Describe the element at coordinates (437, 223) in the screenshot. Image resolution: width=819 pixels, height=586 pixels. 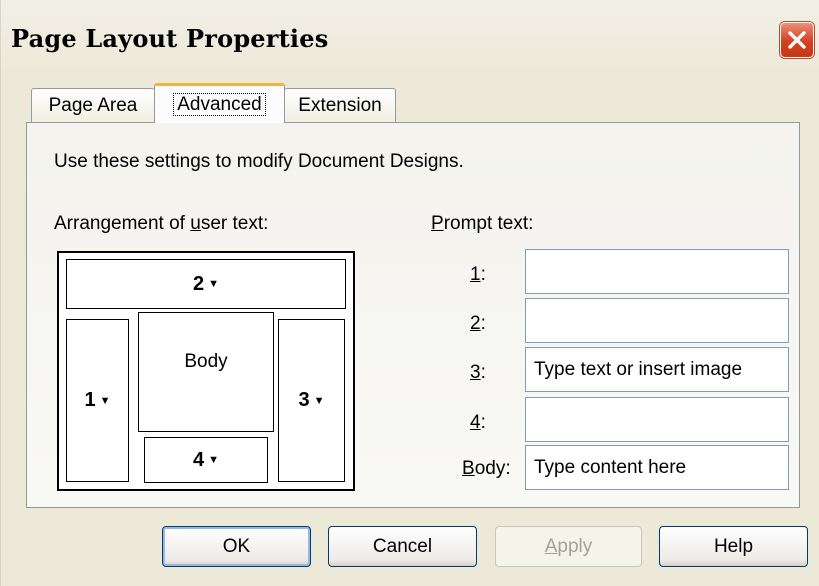
I see `prompt-text-access-key: P` at that location.